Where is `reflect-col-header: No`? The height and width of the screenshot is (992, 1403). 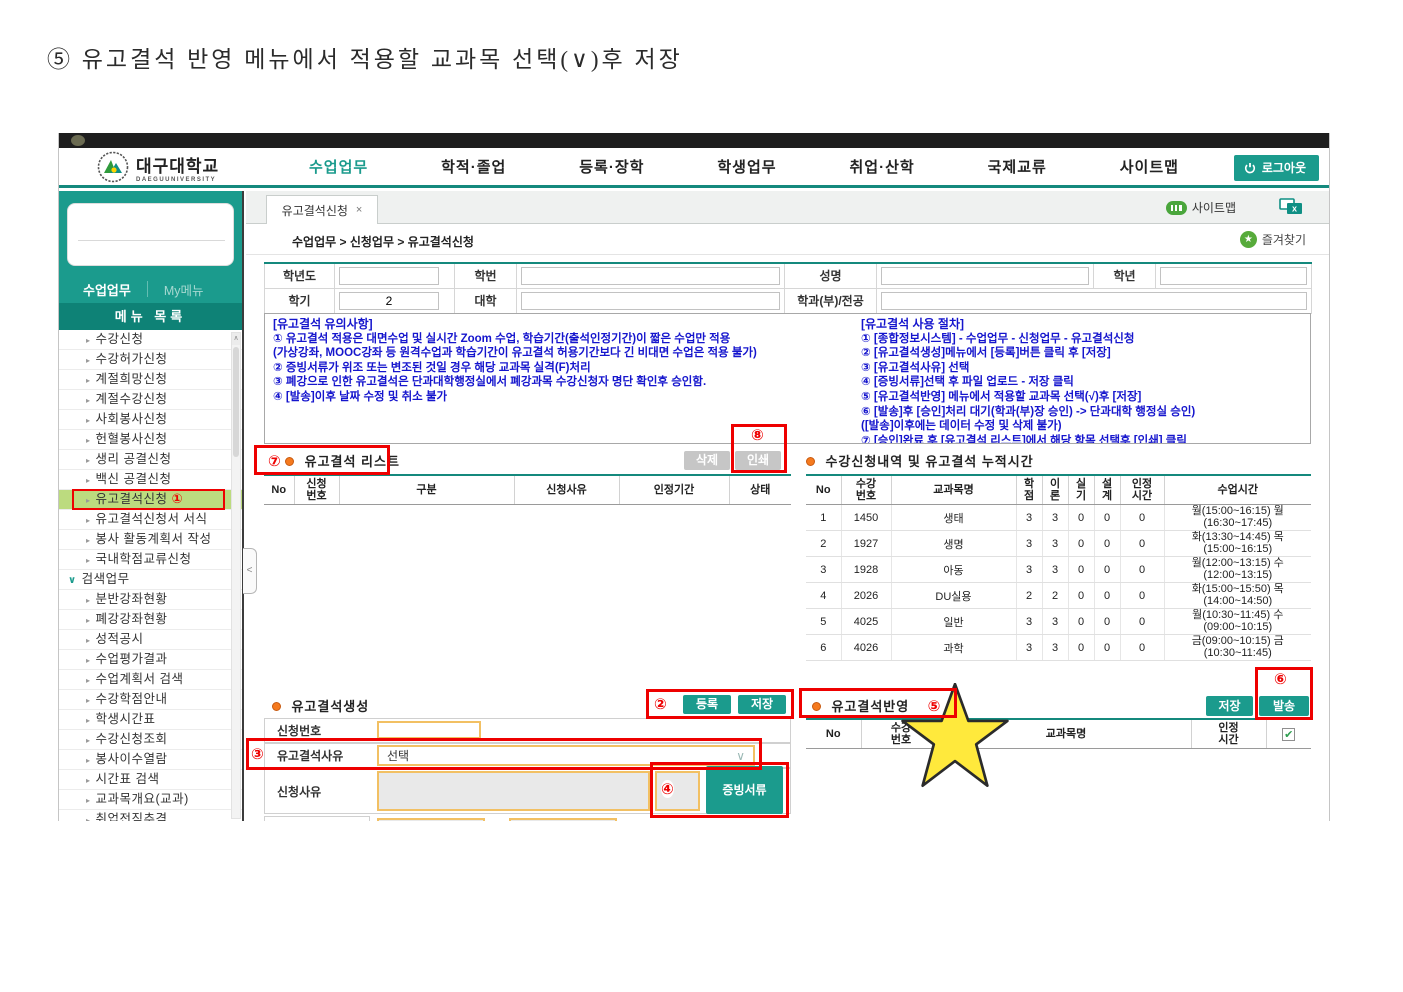
reflect-col-header: No is located at coordinates (834, 733).